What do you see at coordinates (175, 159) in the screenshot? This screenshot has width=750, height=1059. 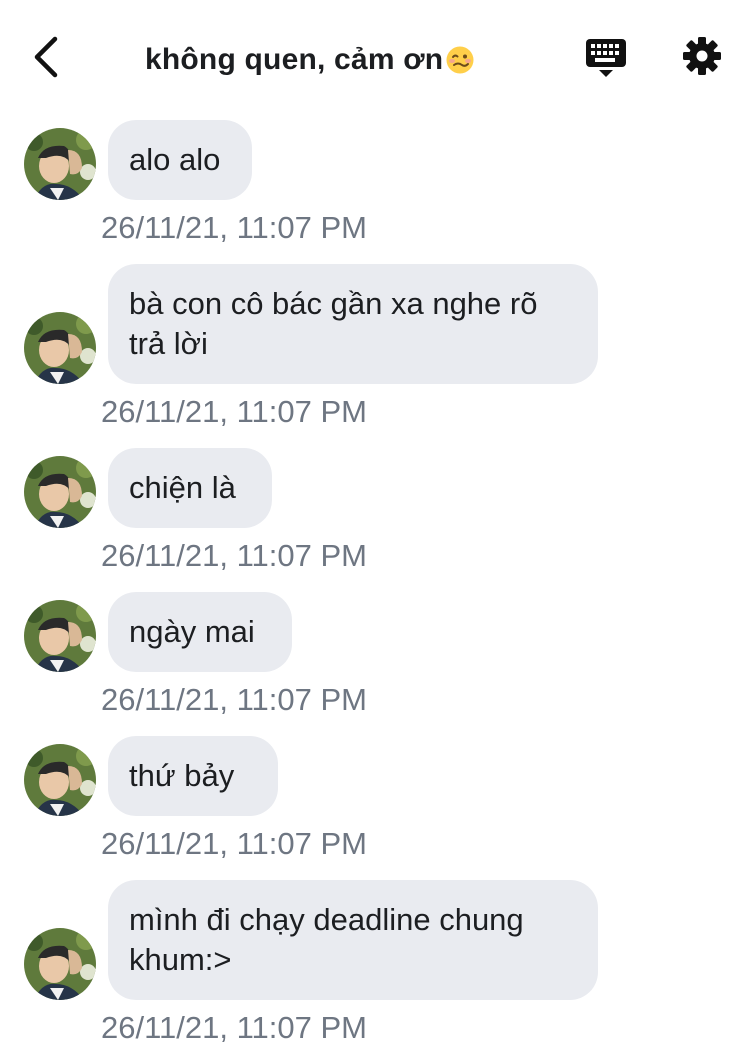 I see `message-text: alo alo` at bounding box center [175, 159].